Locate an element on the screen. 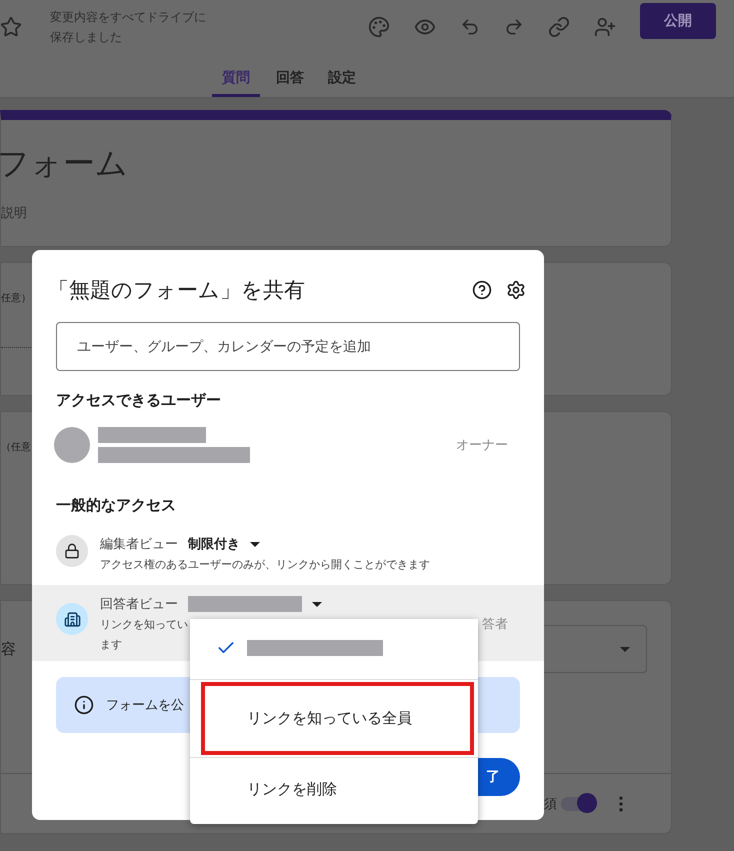 Image resolution: width=734 pixels, height=851 pixels. help-icon is located at coordinates (482, 290).